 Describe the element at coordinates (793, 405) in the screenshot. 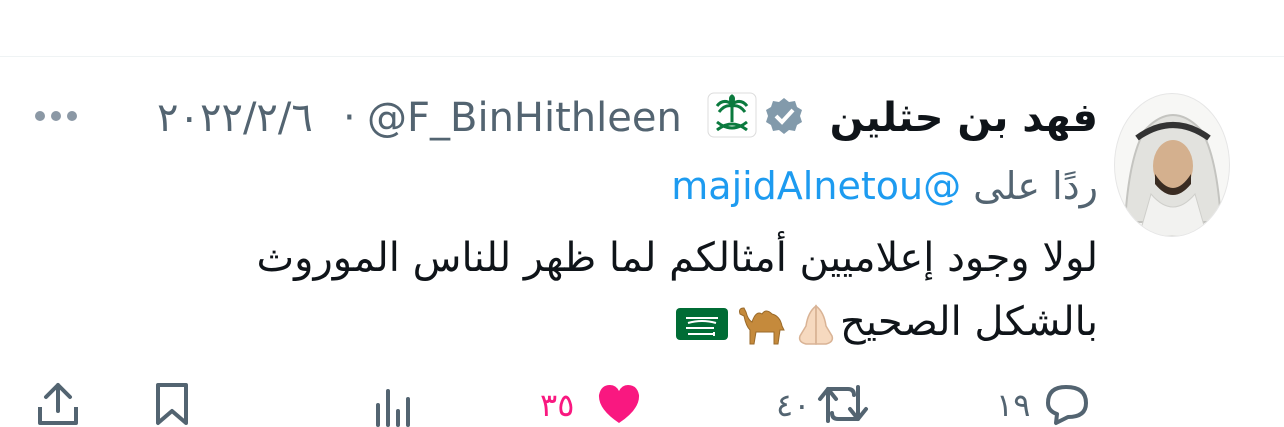

I see `retweet-count: ٤٠` at that location.